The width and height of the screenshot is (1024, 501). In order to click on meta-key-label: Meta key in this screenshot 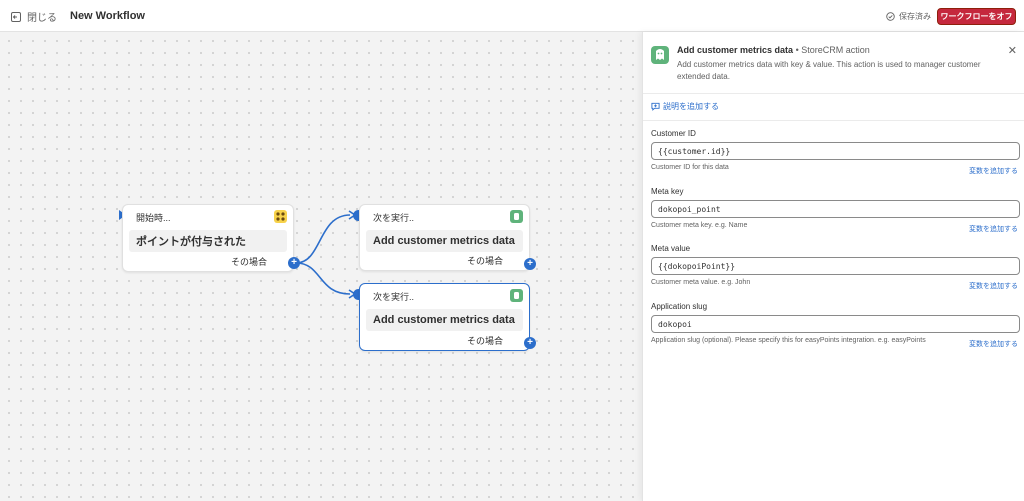, I will do `click(667, 191)`.